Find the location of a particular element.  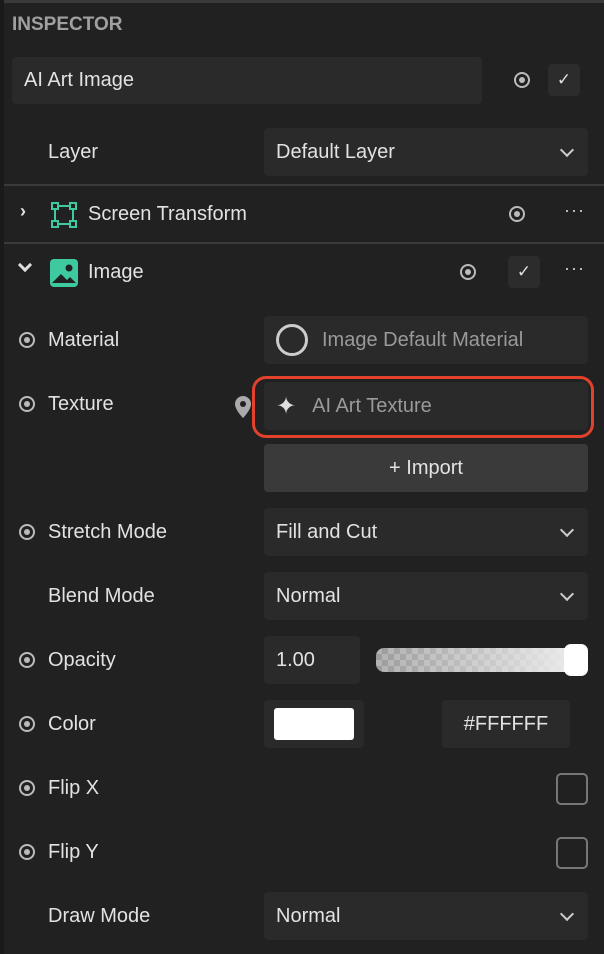

color-swatch is located at coordinates (314, 724).